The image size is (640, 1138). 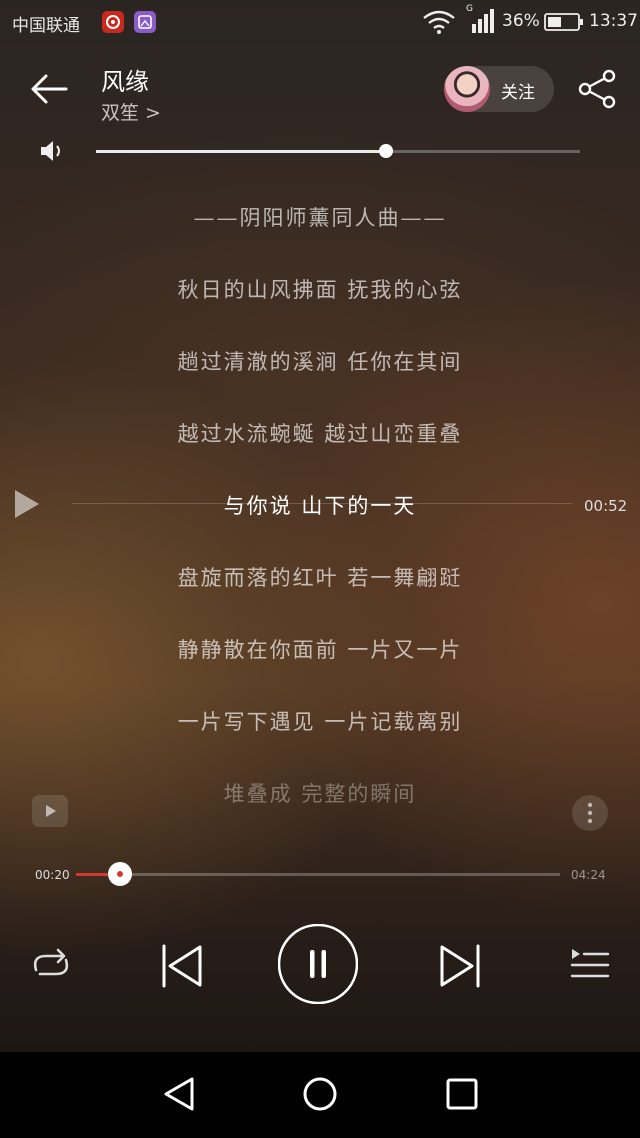 I want to click on lyric-line: 越过水流蜿蜒 越过山峦重叠, so click(x=320, y=434).